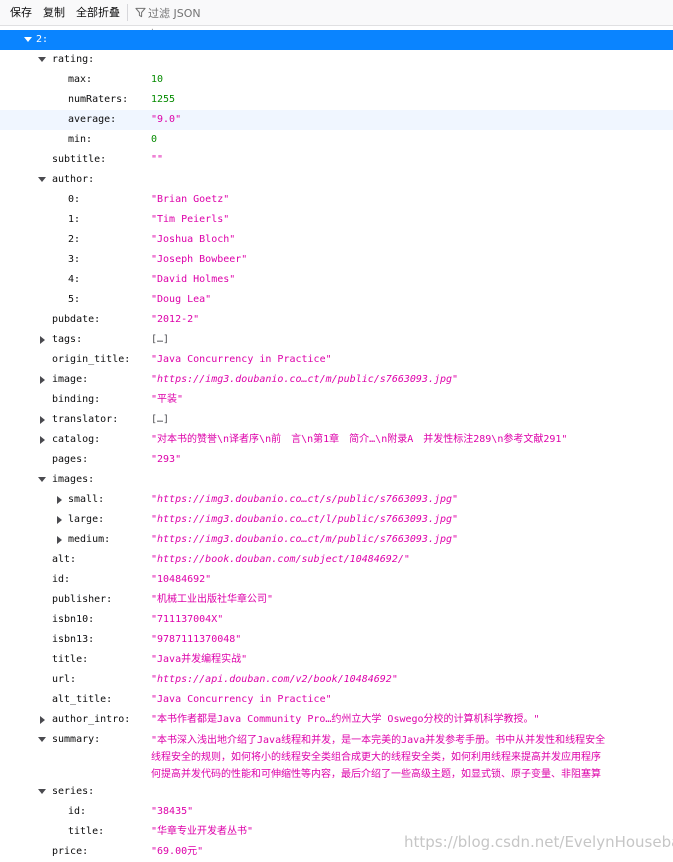  I want to click on row-key: series:, so click(73, 791).